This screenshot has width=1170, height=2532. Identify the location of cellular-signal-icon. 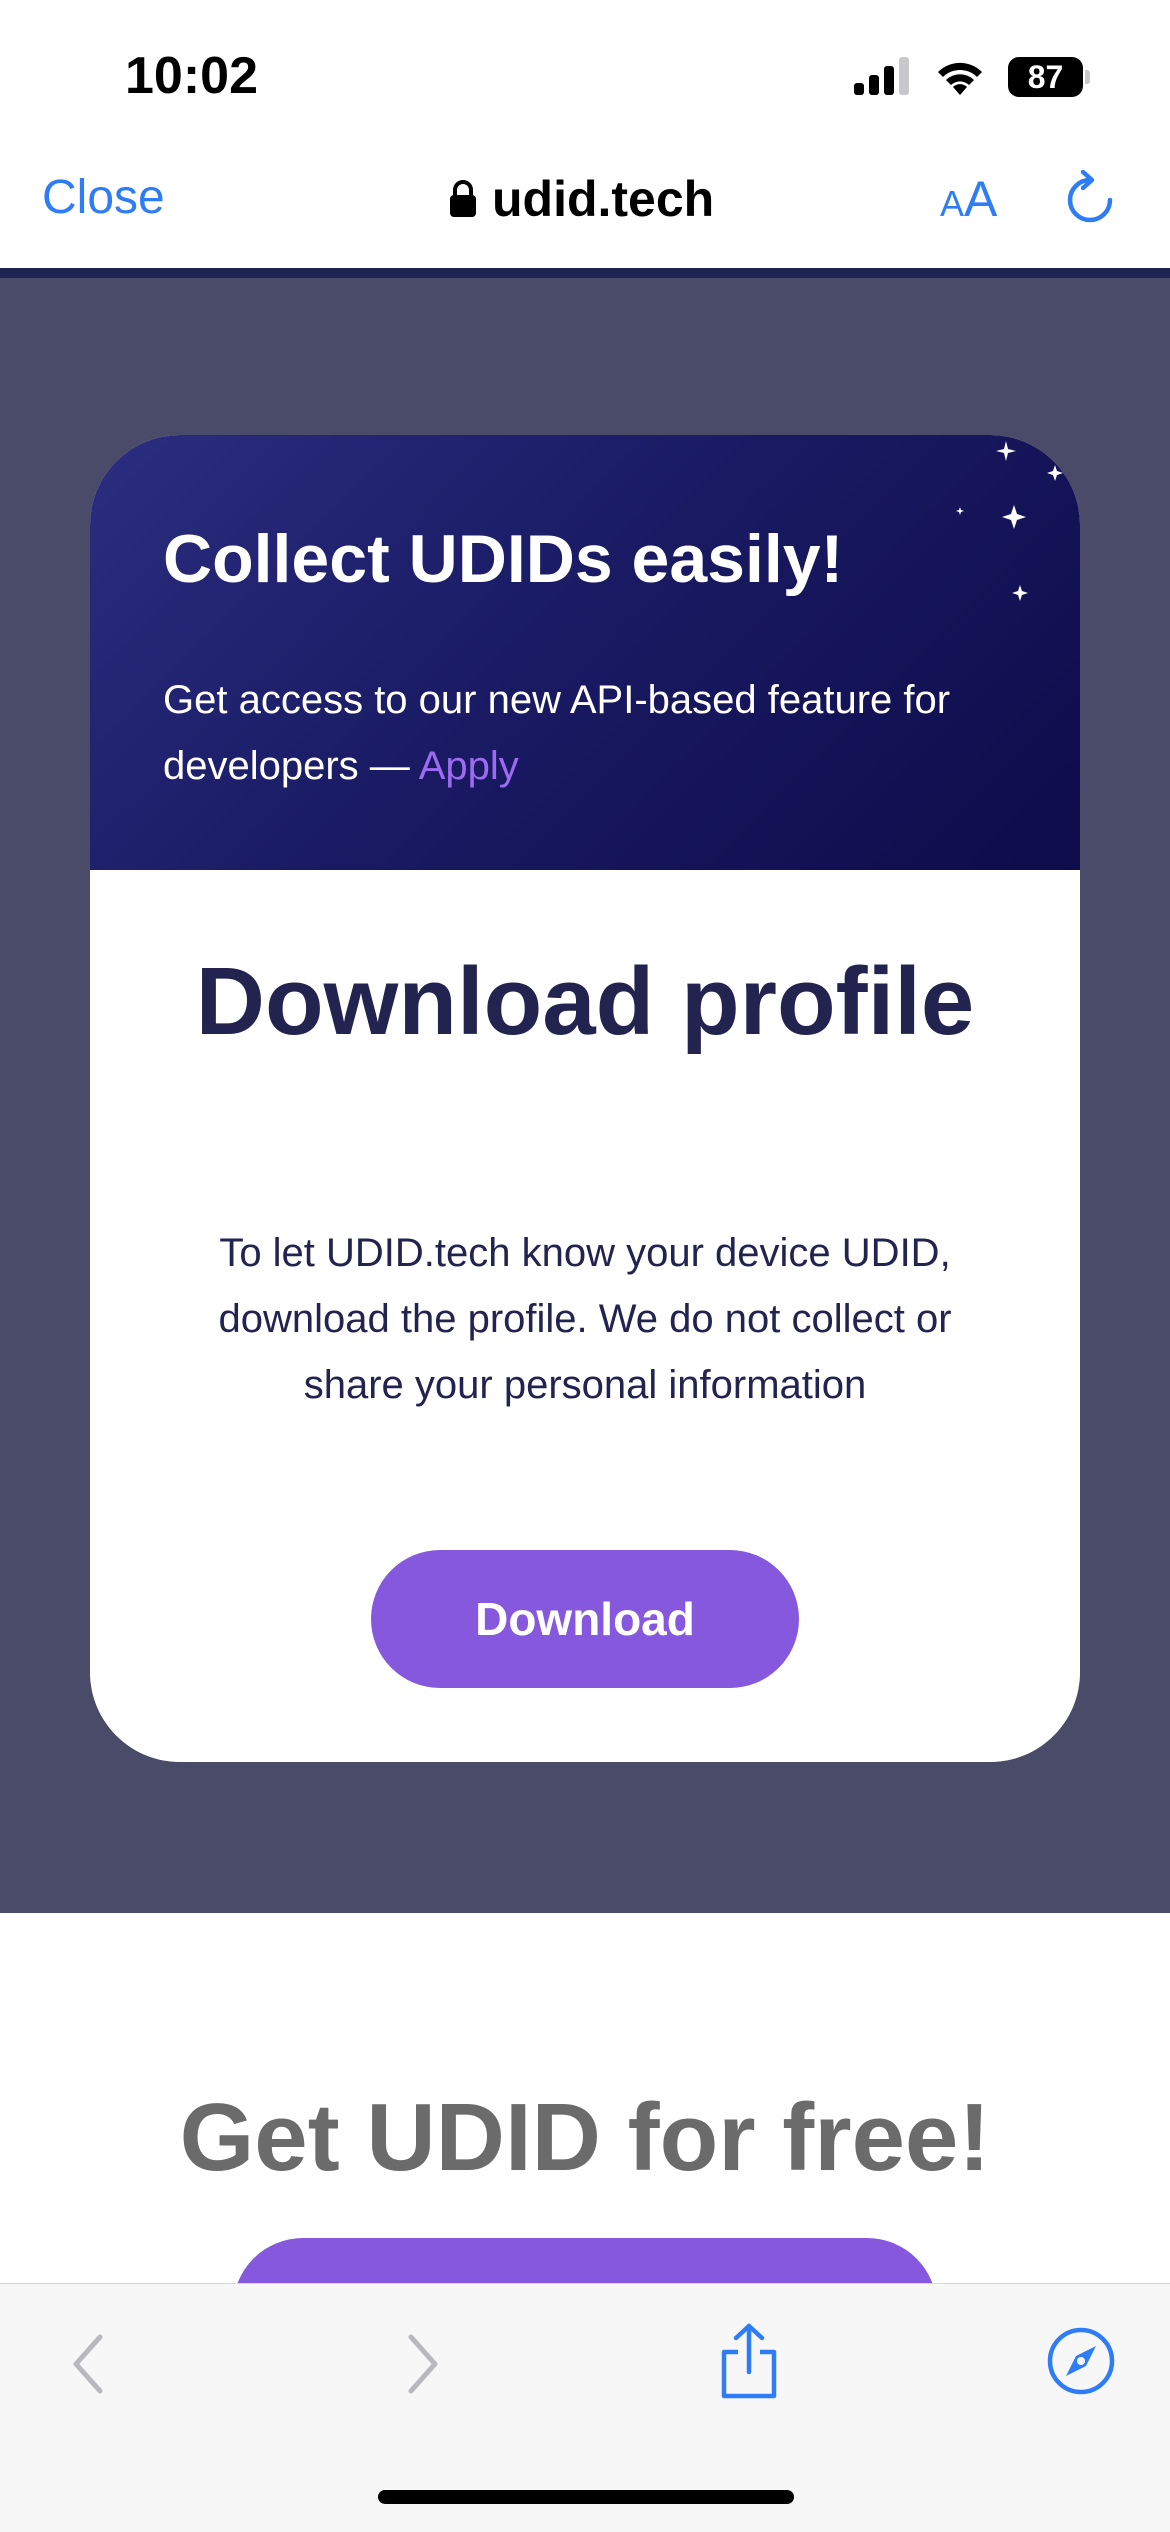
(881, 76).